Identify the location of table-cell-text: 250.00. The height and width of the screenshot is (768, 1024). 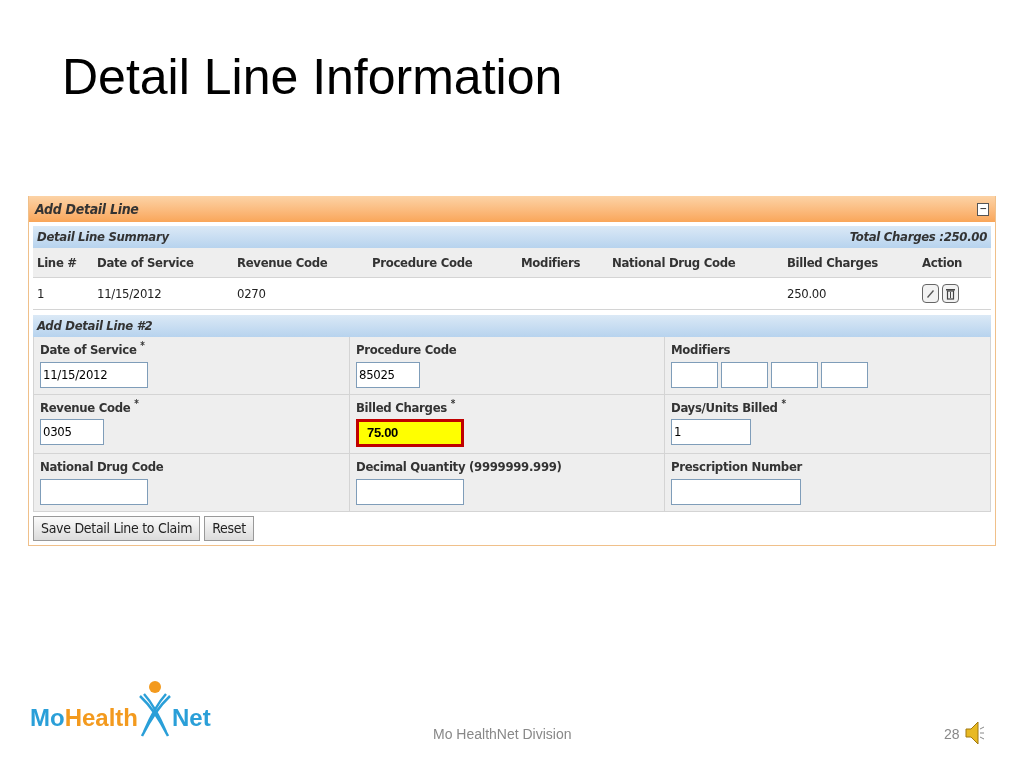
(807, 293).